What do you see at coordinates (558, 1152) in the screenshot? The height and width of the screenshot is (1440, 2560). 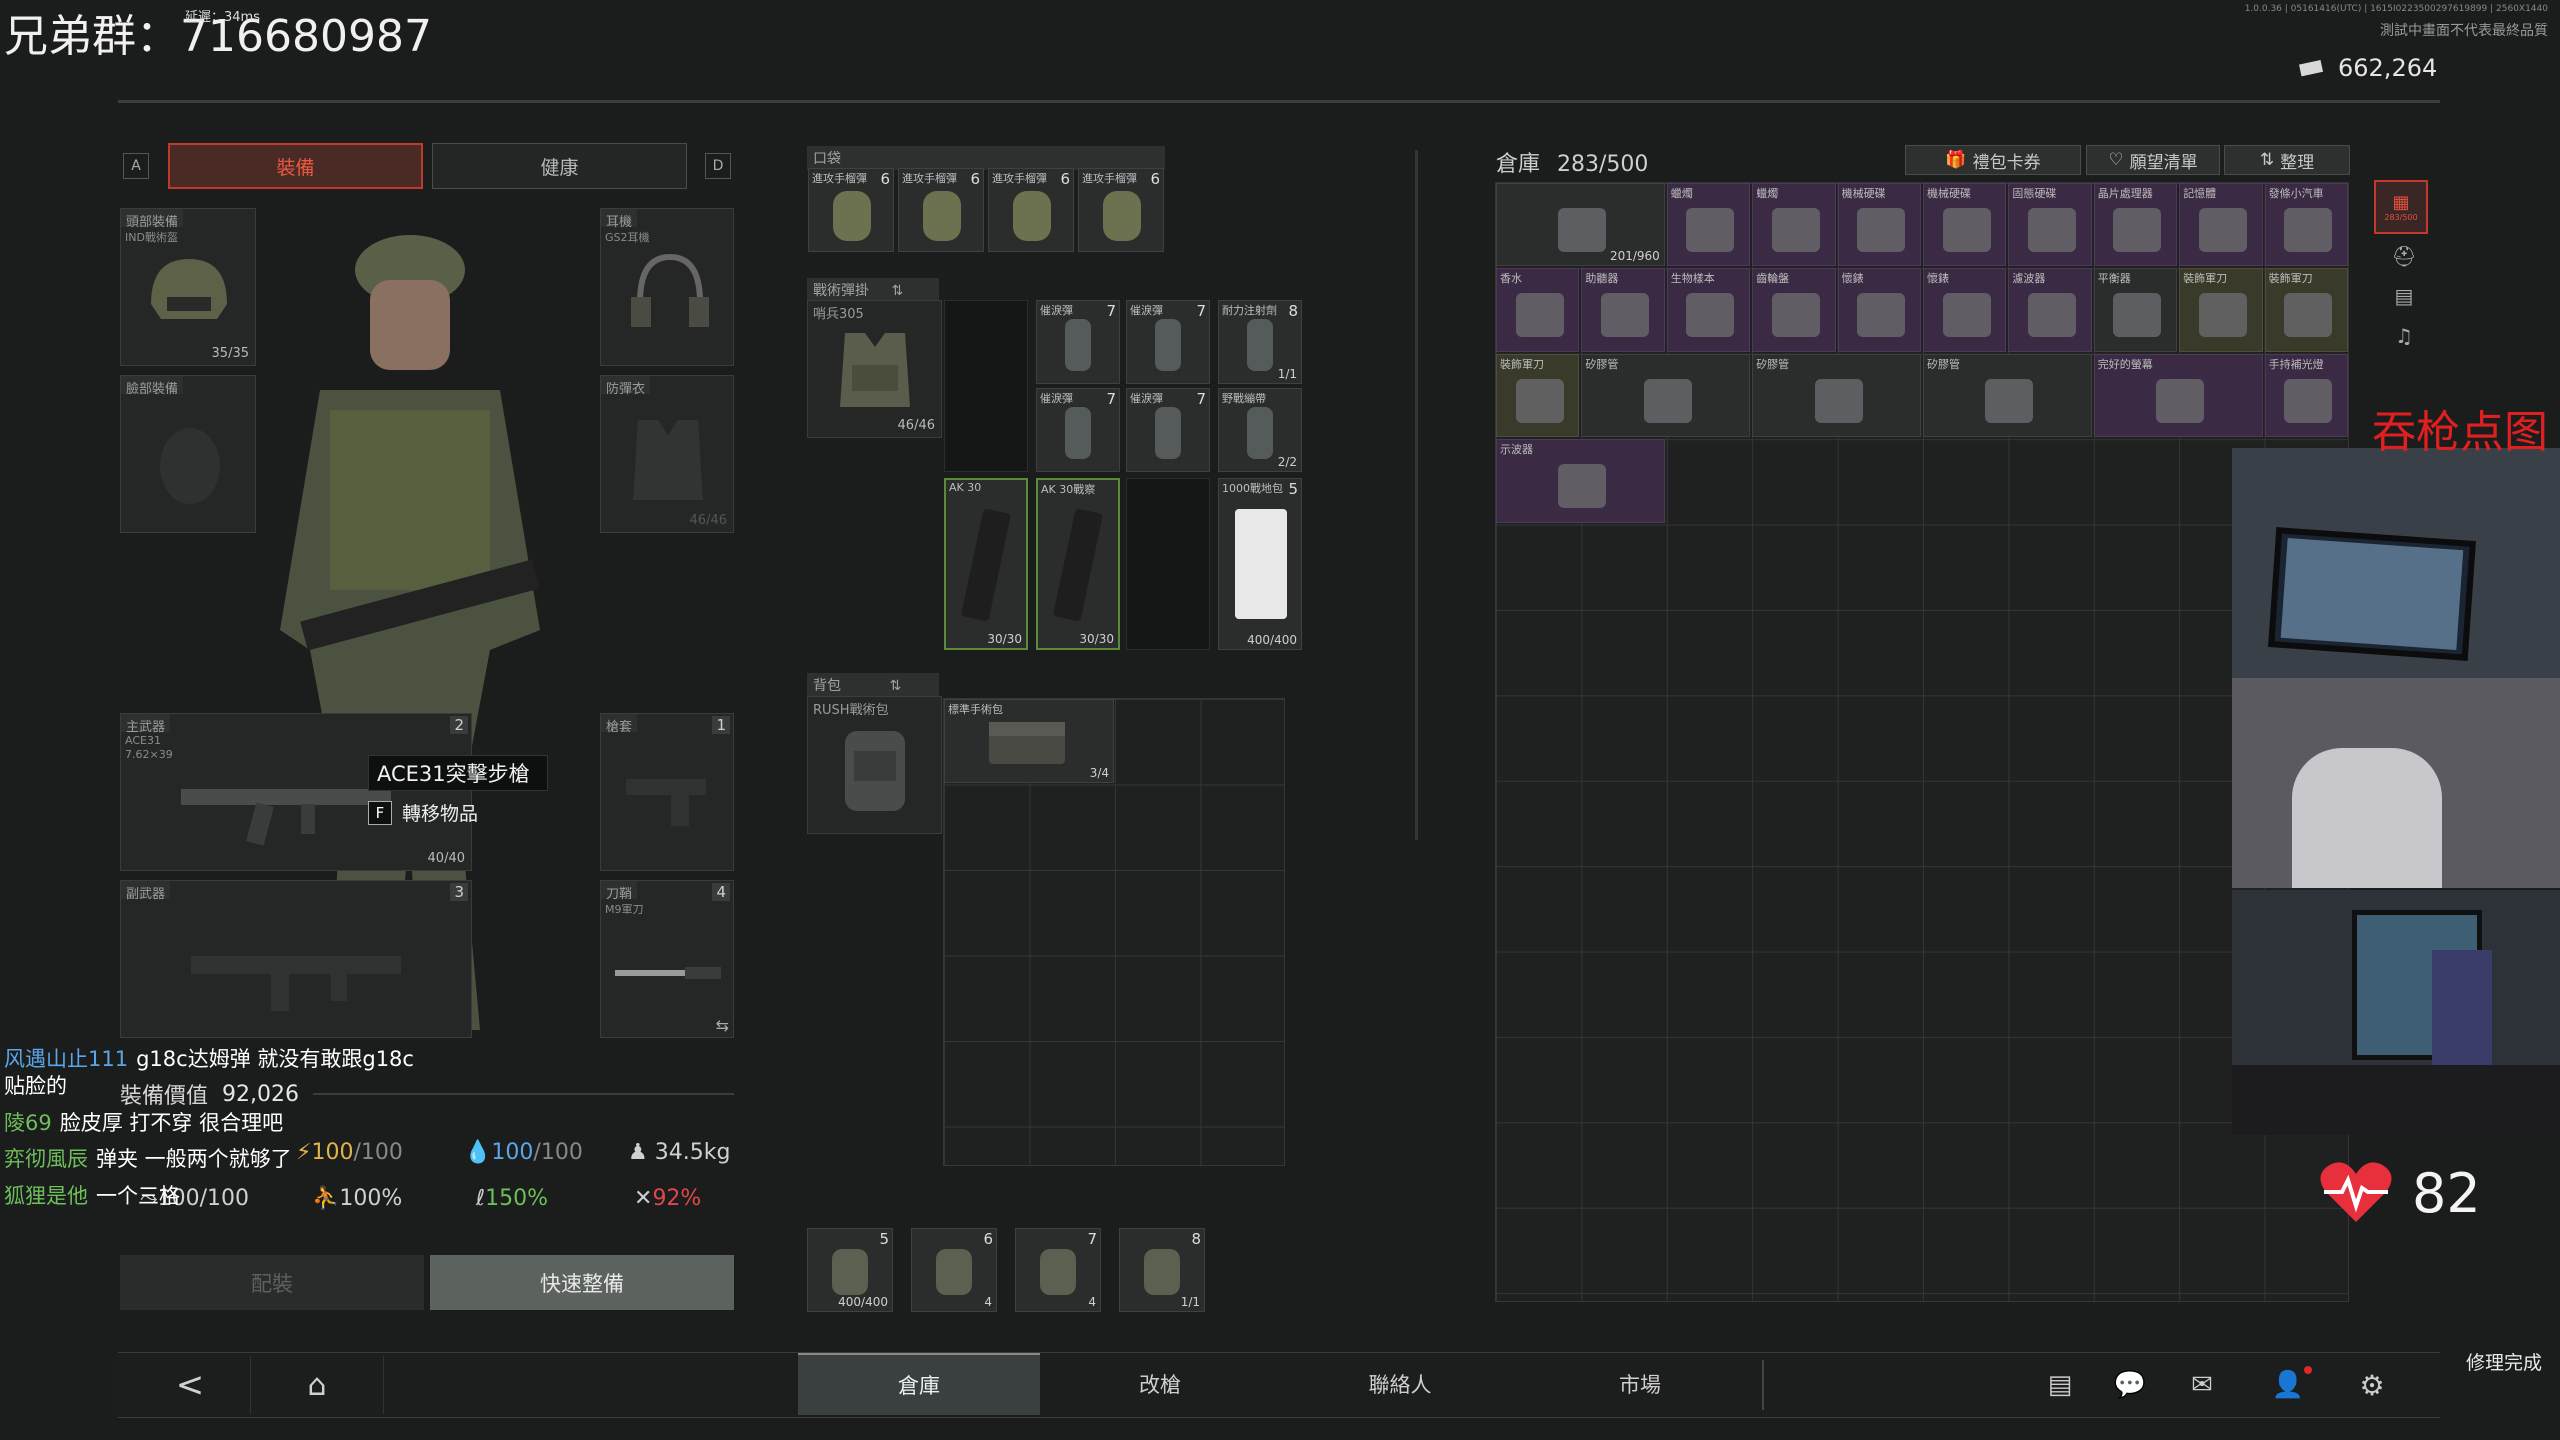 I see `water-max: /100` at bounding box center [558, 1152].